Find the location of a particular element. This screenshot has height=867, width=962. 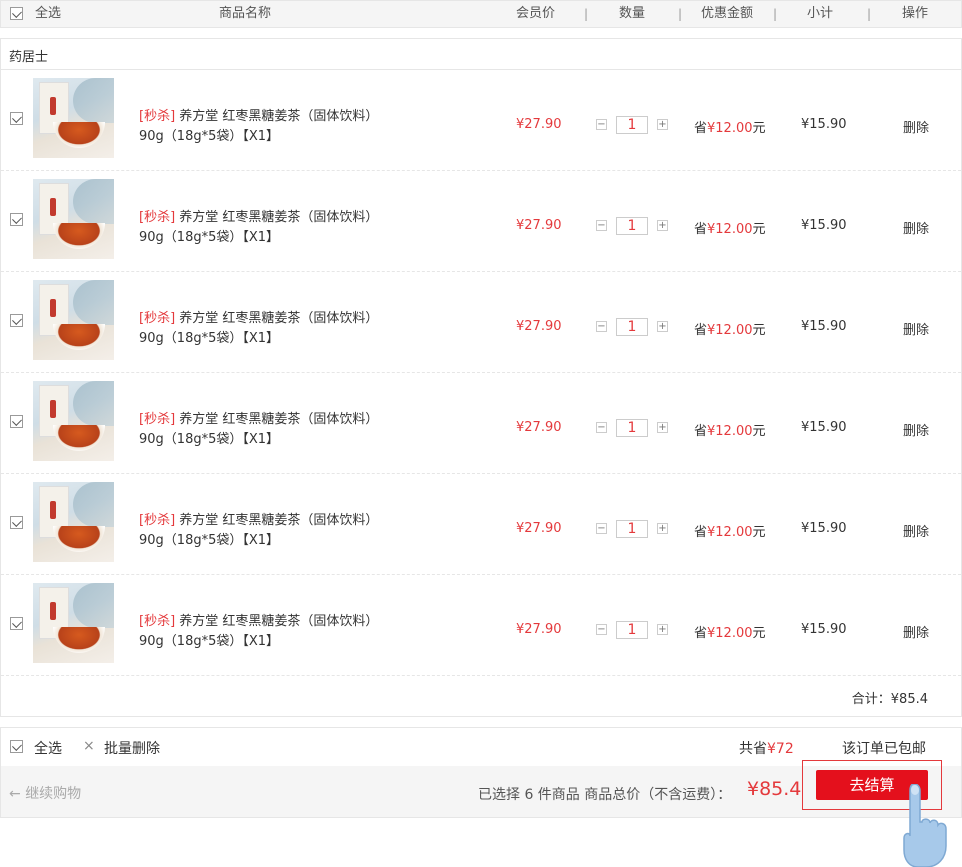

batch-delete-button: 批量删除 is located at coordinates (132, 748).